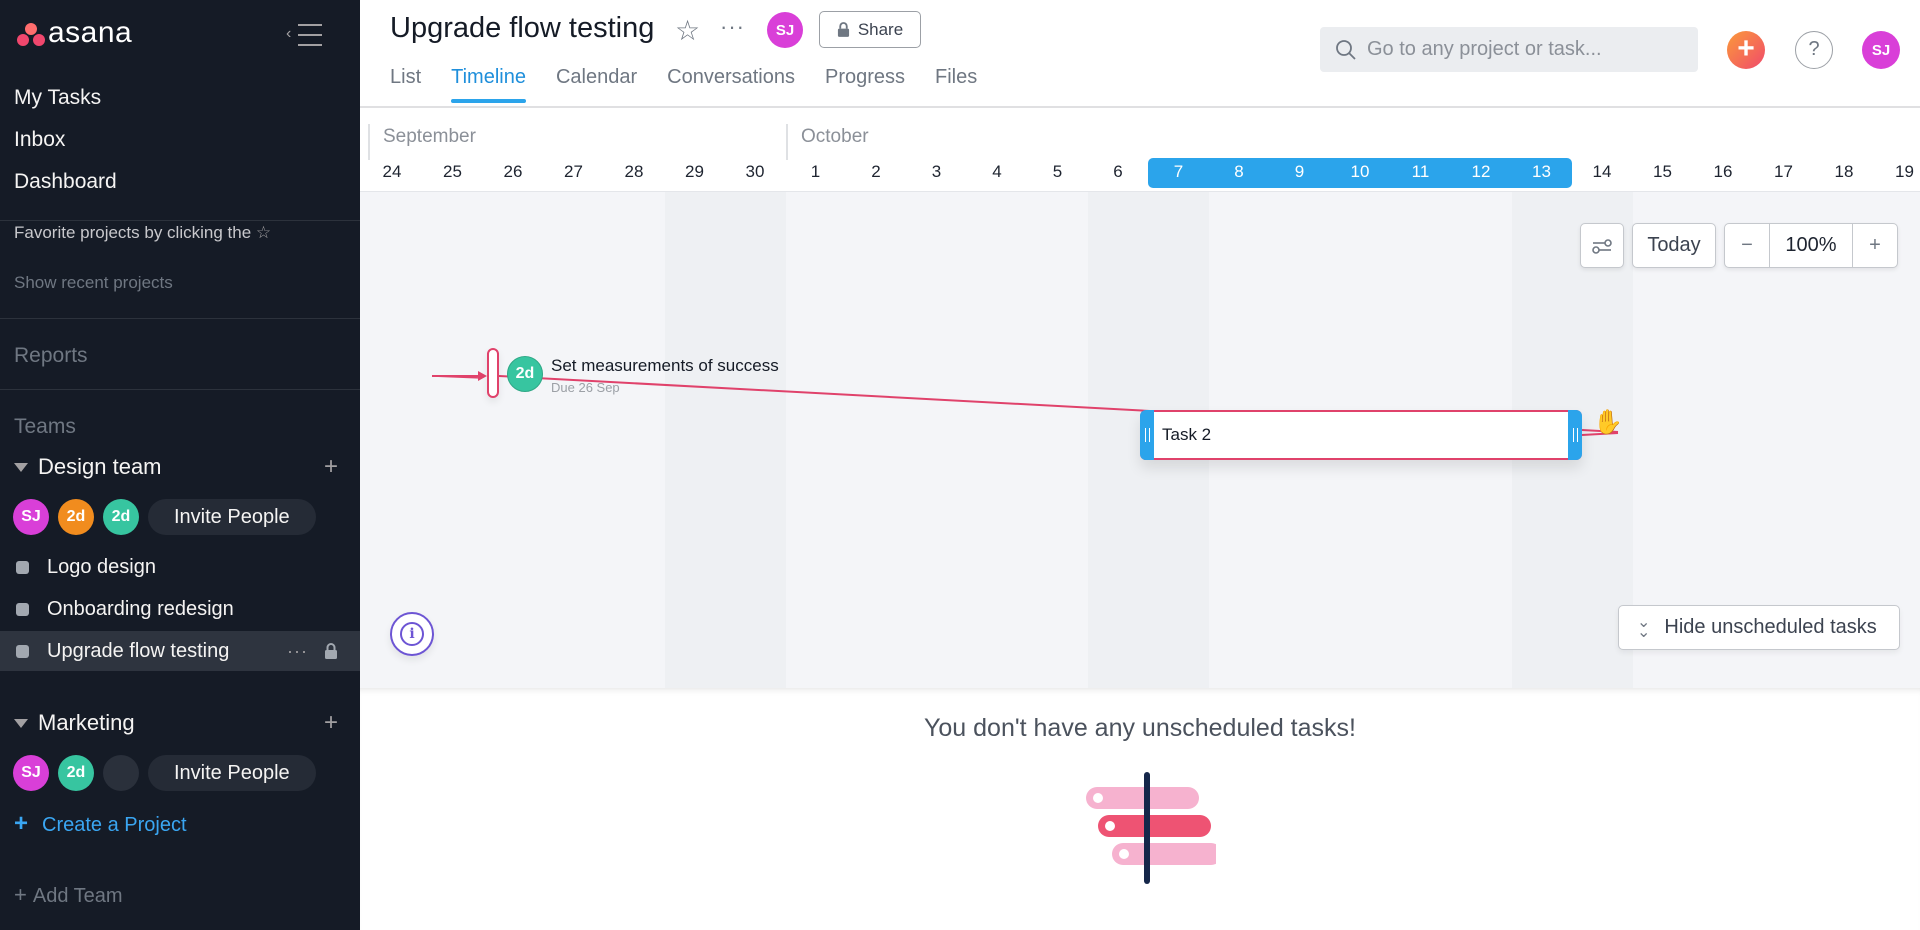  What do you see at coordinates (68, 895) in the screenshot?
I see `add-team-link: + Add Team` at bounding box center [68, 895].